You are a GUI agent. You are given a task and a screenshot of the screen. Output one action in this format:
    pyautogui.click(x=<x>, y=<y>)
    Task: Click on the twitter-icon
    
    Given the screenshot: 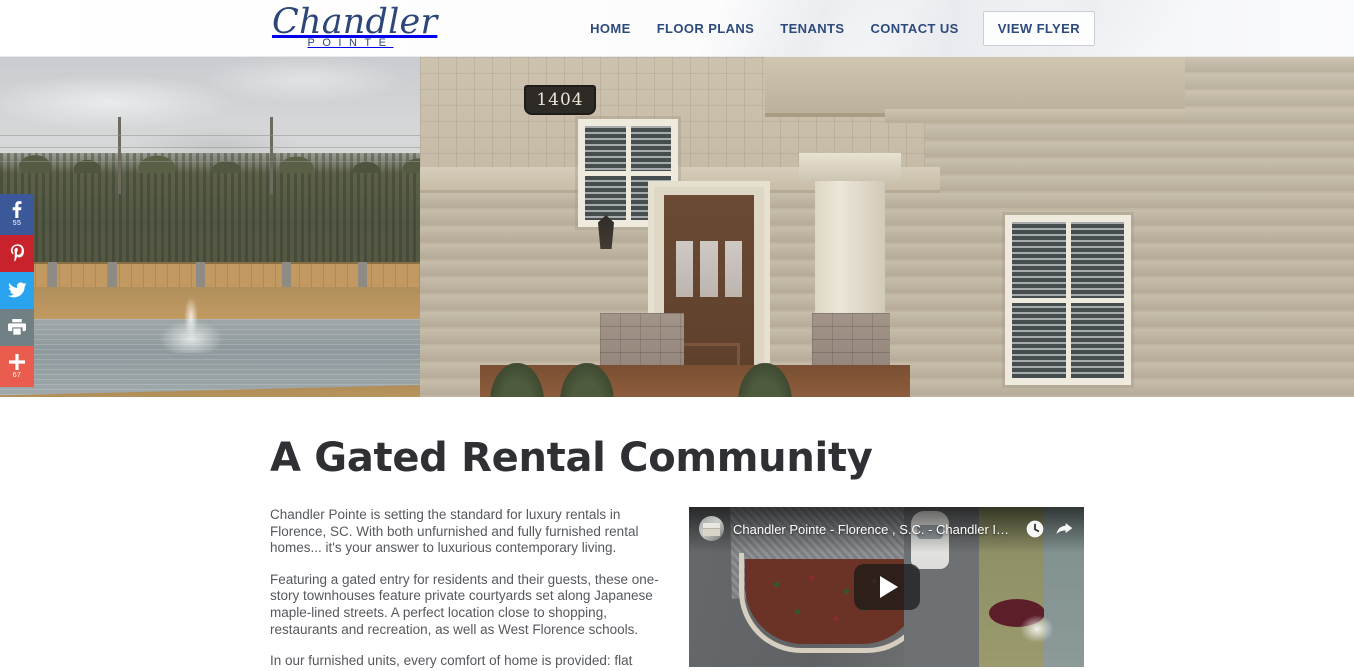 What is the action you would take?
    pyautogui.click(x=17, y=290)
    